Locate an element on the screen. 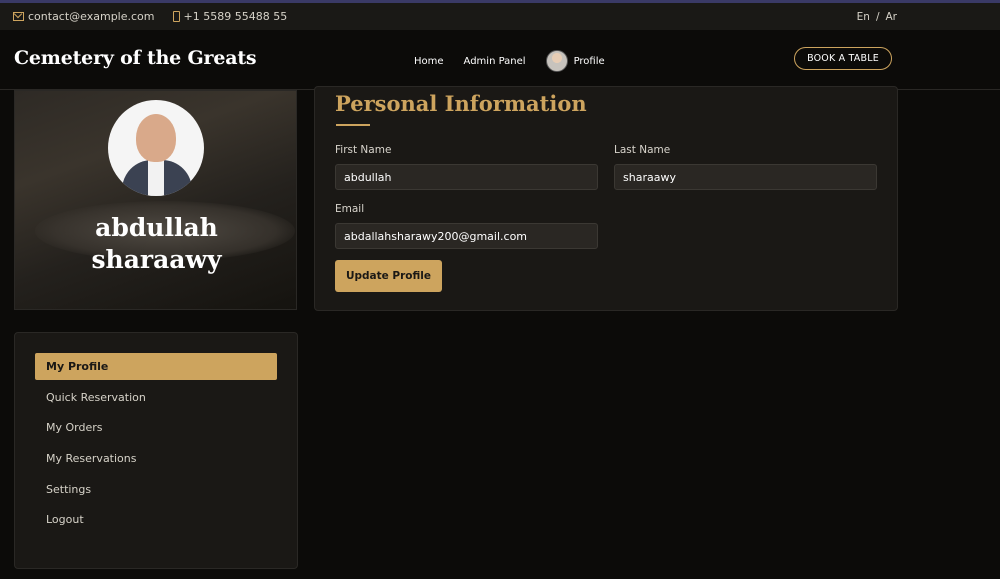 This screenshot has width=1000, height=579. menu-item-quick-reservation: Quick Reservation is located at coordinates (156, 397).